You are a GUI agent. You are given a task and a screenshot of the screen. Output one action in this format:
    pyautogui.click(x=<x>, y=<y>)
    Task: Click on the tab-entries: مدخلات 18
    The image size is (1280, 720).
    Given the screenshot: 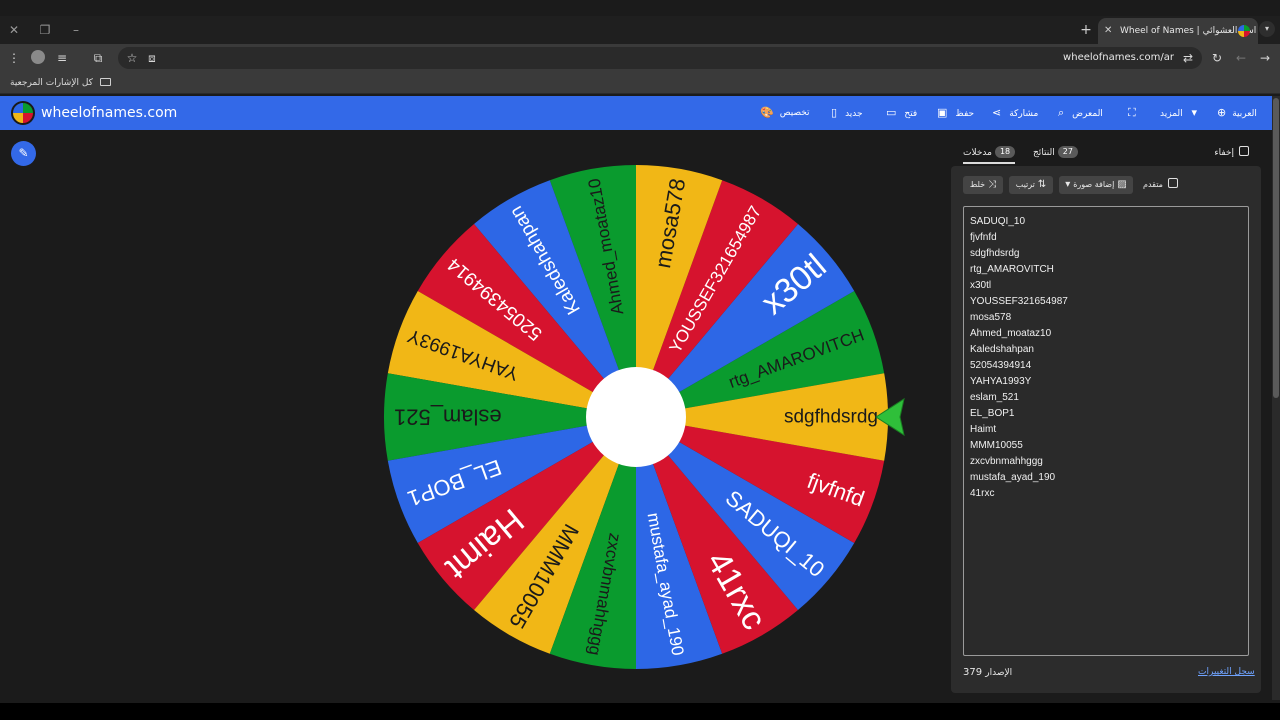 What is the action you would take?
    pyautogui.click(x=989, y=153)
    